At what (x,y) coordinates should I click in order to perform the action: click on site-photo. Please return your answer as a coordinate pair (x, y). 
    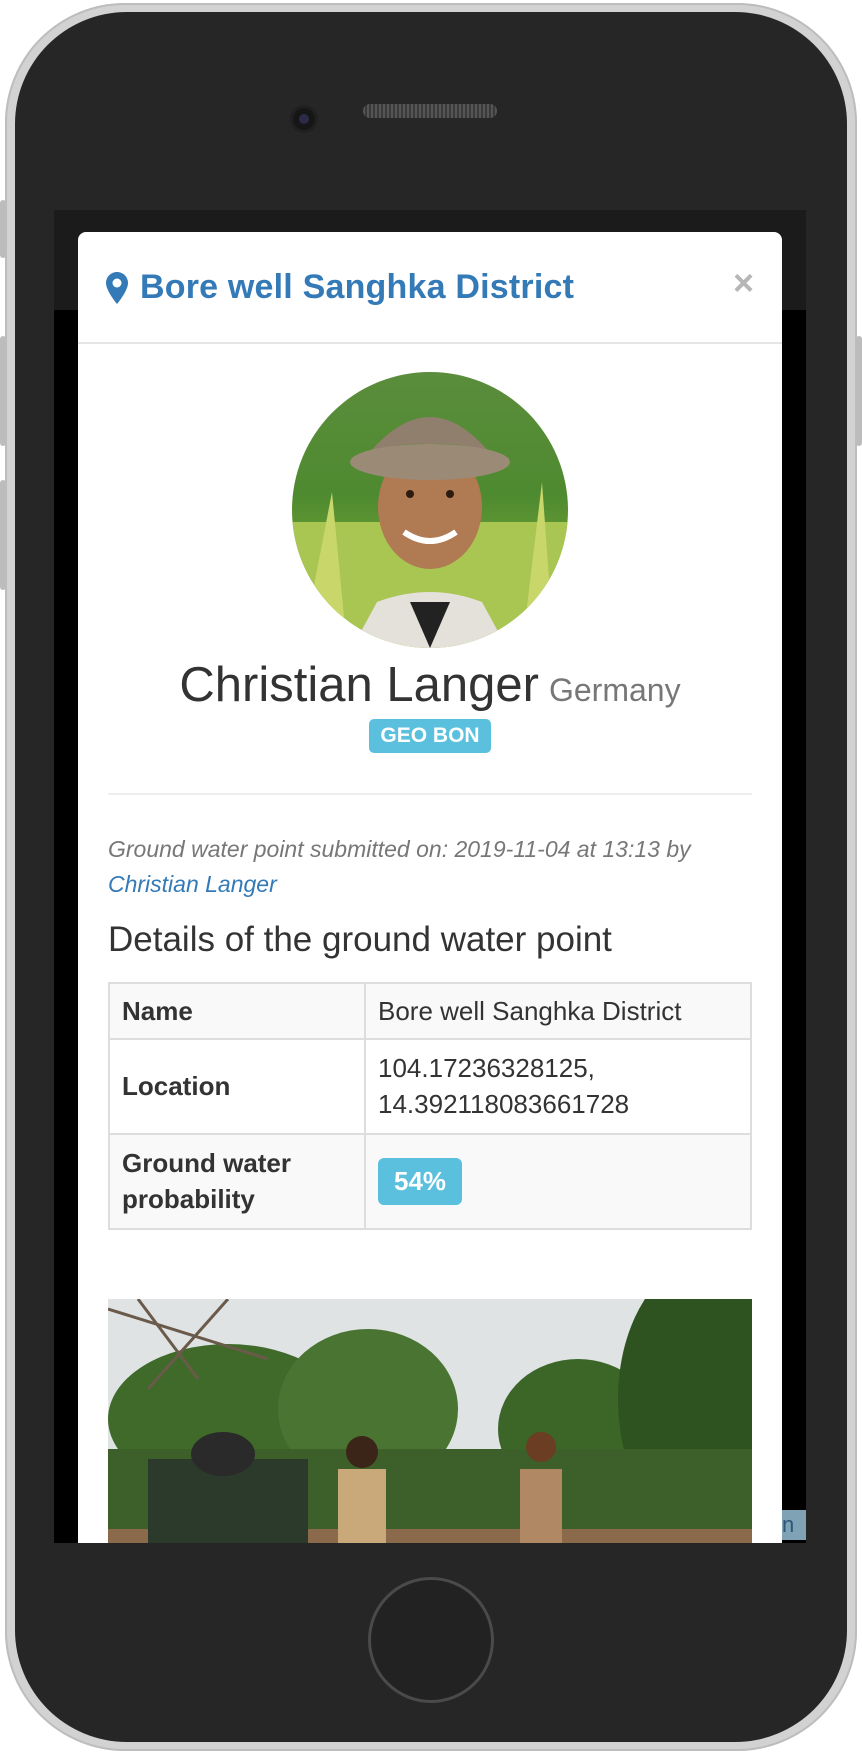
    Looking at the image, I should click on (430, 1421).